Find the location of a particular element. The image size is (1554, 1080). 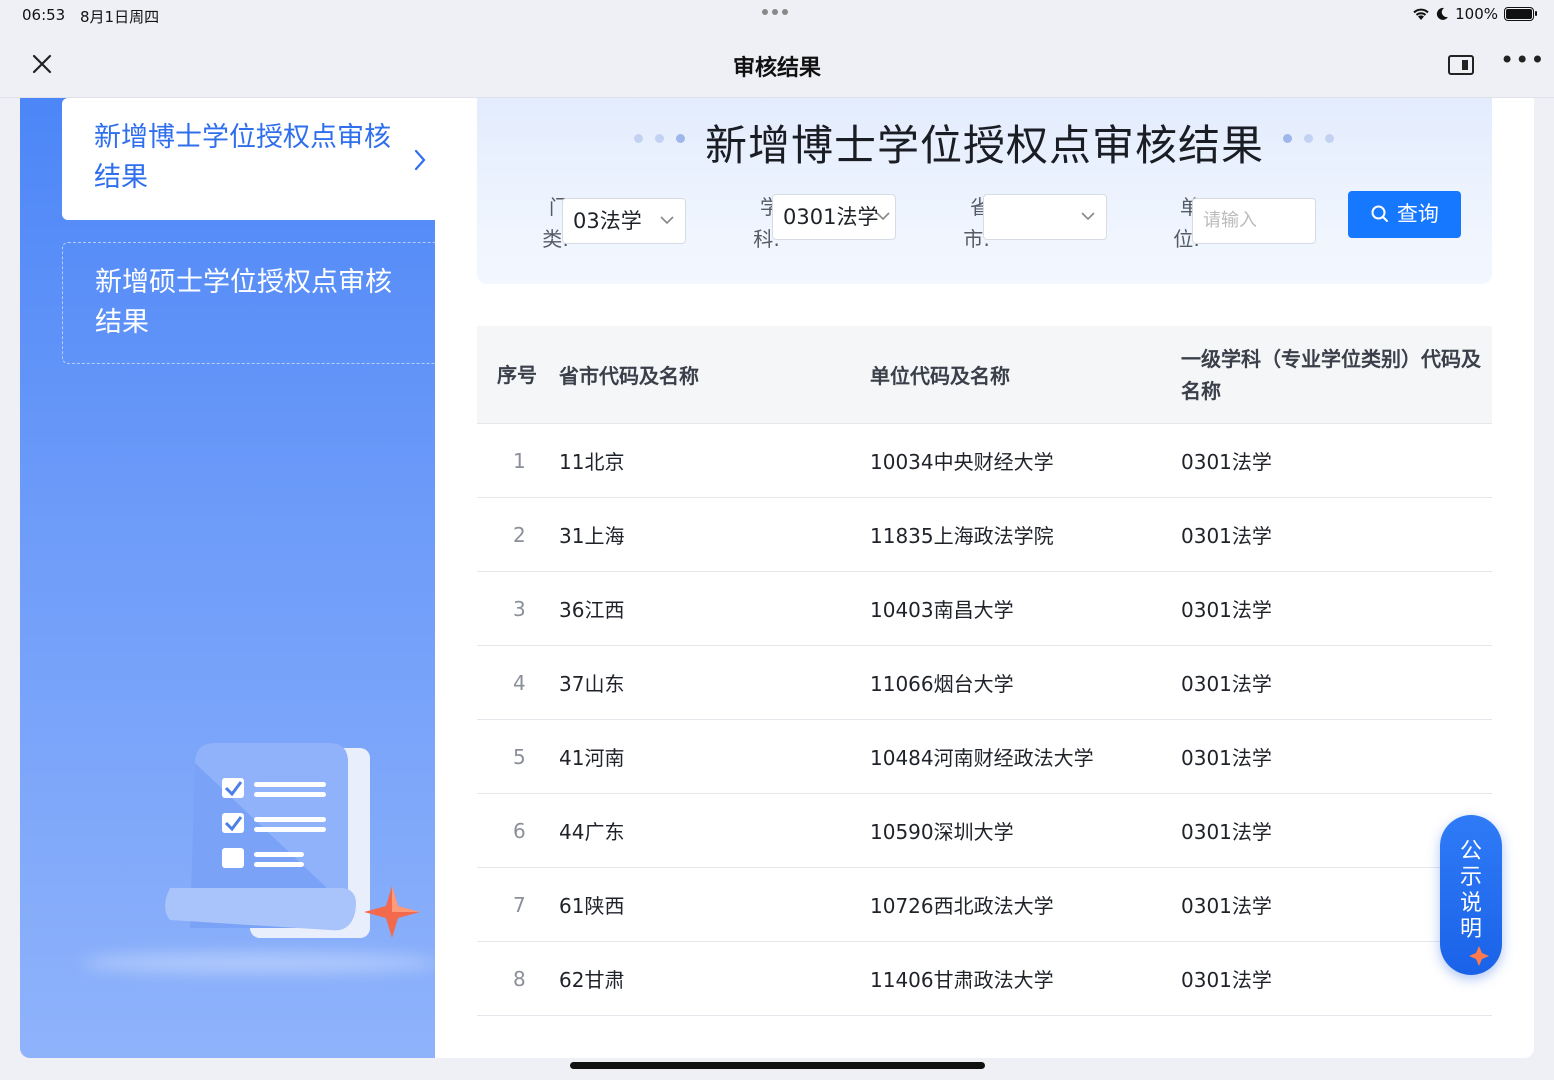

table-row: 2 31上海 11835上海政法学院 0301法学 is located at coordinates (984, 535).